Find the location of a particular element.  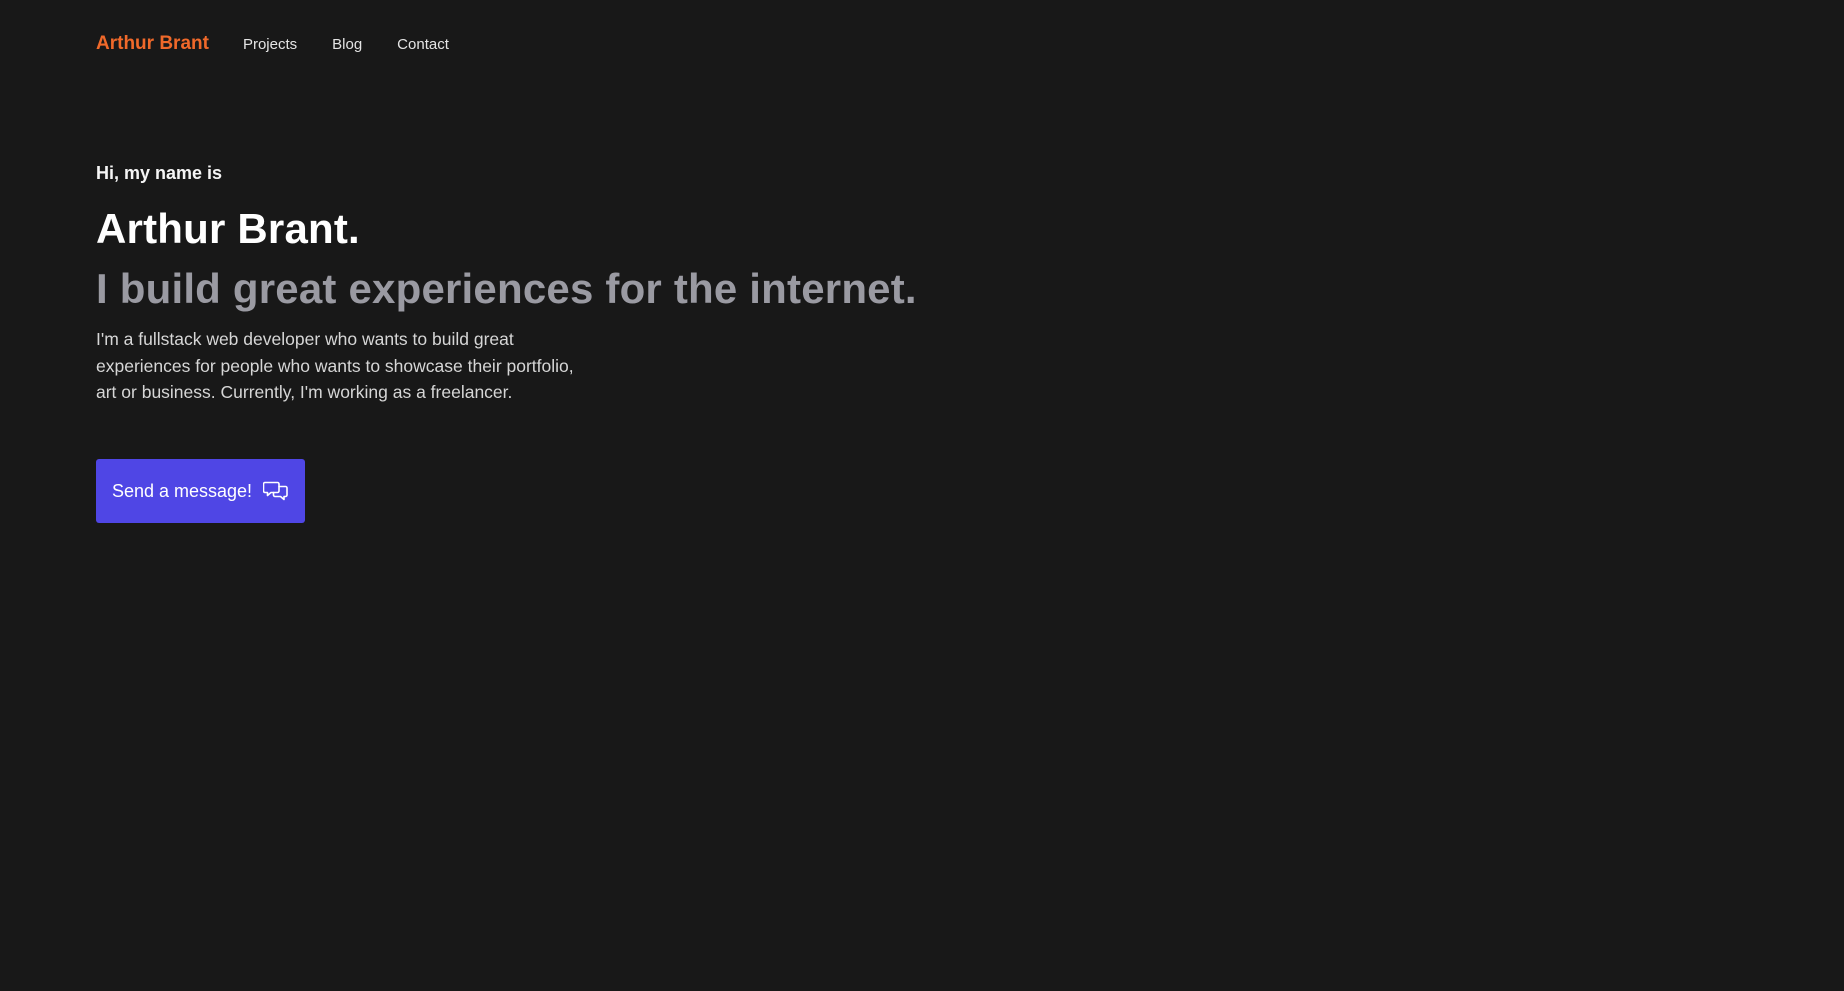

top-nav: Arthur Brant Projects Blog Contact is located at coordinates (290, 44).